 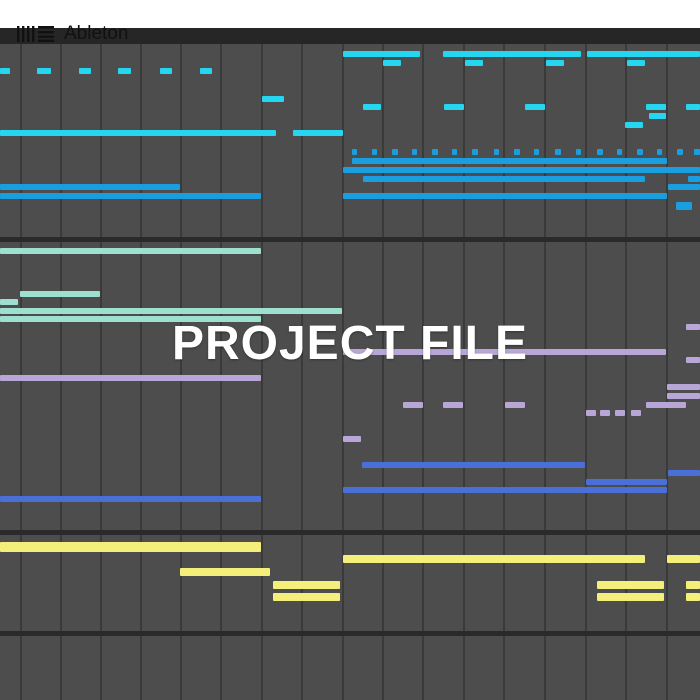 I want to click on header-bar: Ableton, so click(x=350, y=22).